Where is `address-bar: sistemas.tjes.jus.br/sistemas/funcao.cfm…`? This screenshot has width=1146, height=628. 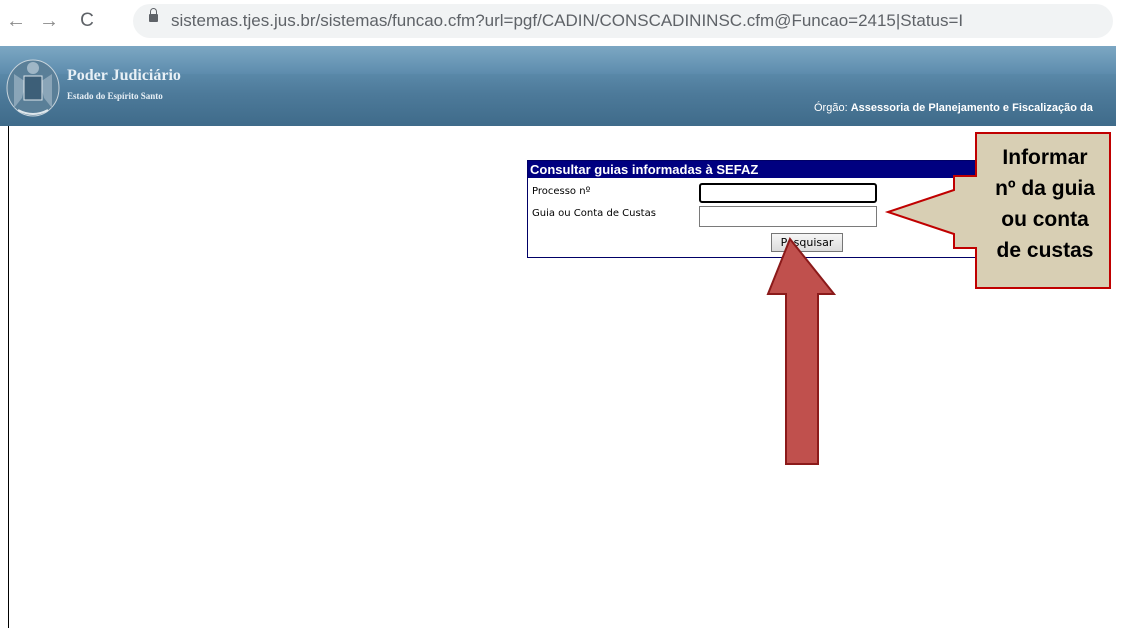
address-bar: sistemas.tjes.jus.br/sistemas/funcao.cfm… is located at coordinates (623, 21).